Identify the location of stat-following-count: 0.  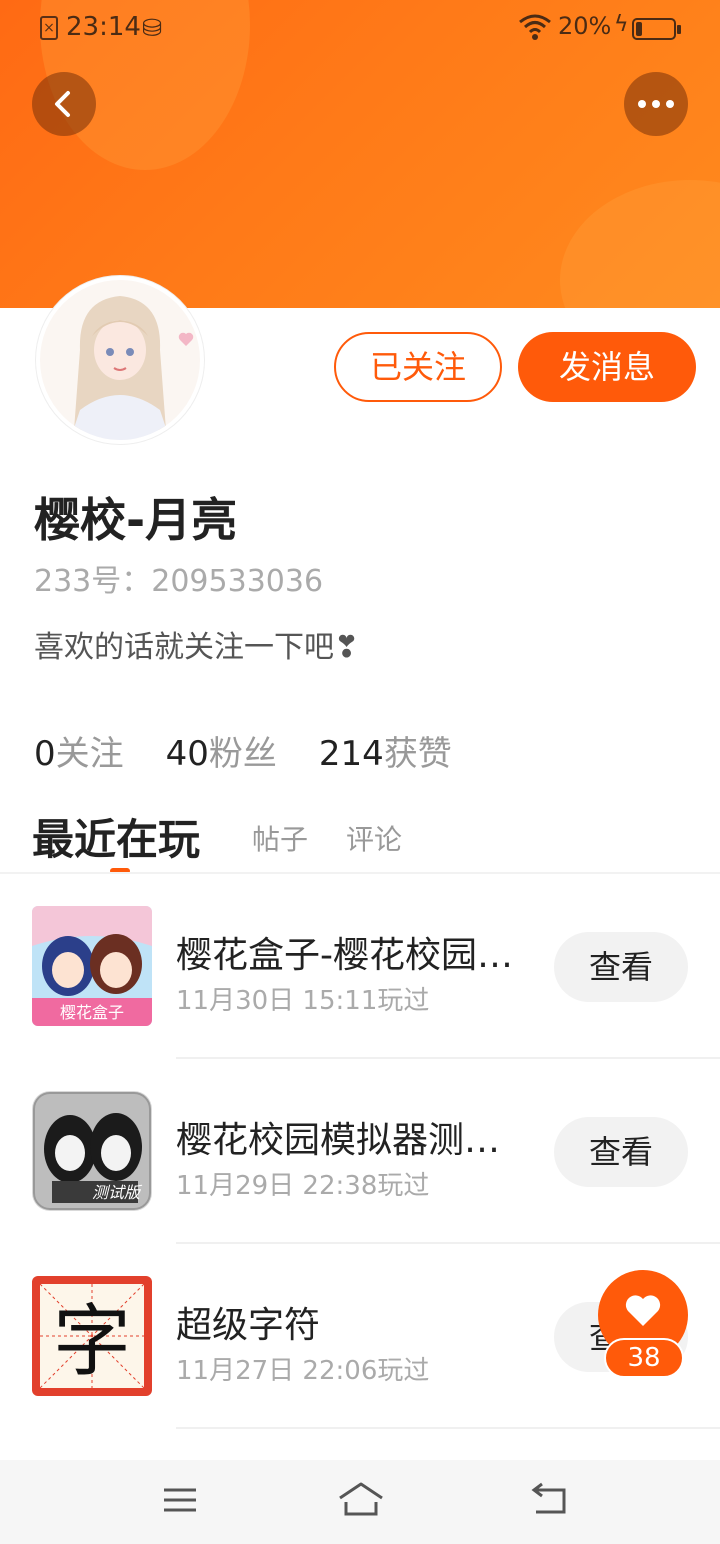
(45, 754).